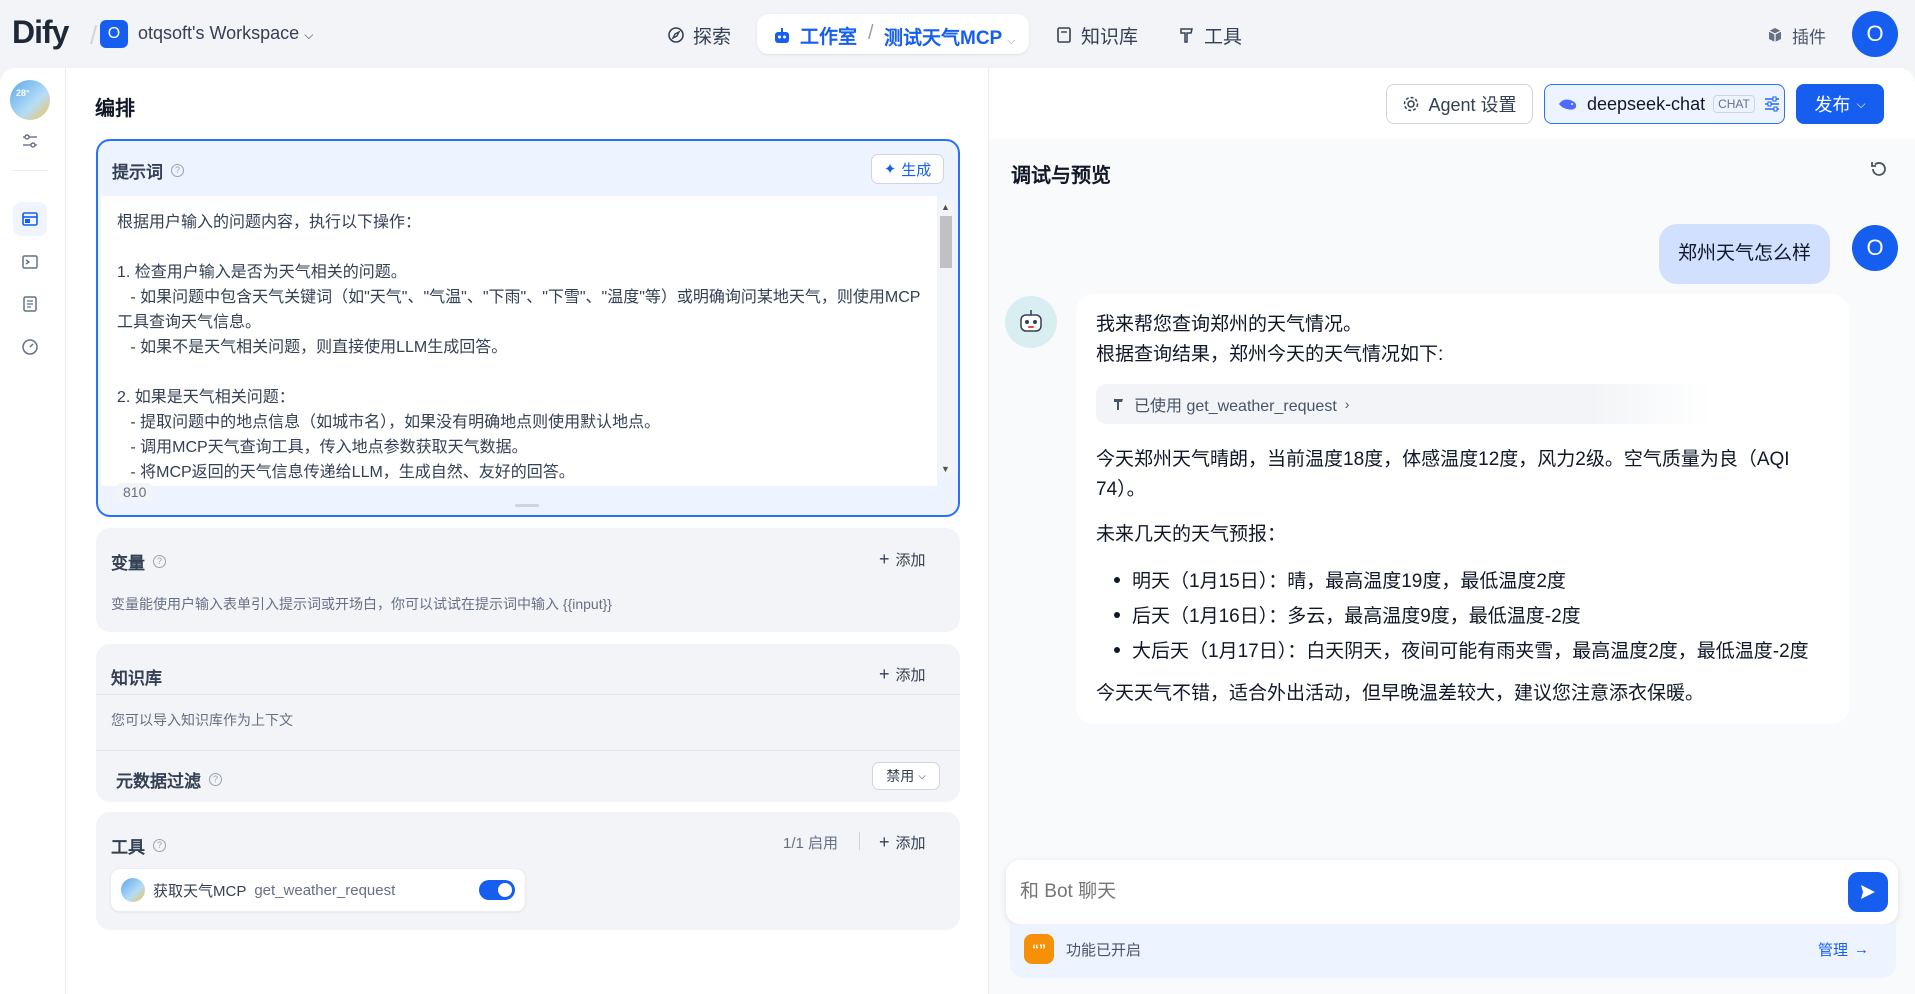 The image size is (1915, 994). I want to click on model-selector: deepseek-chat CHAT, so click(1664, 104).